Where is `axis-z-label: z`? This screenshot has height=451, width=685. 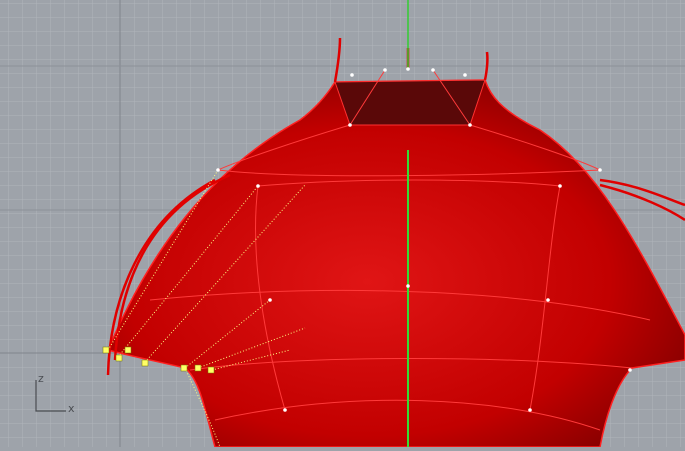
axis-z-label: z is located at coordinates (41, 378).